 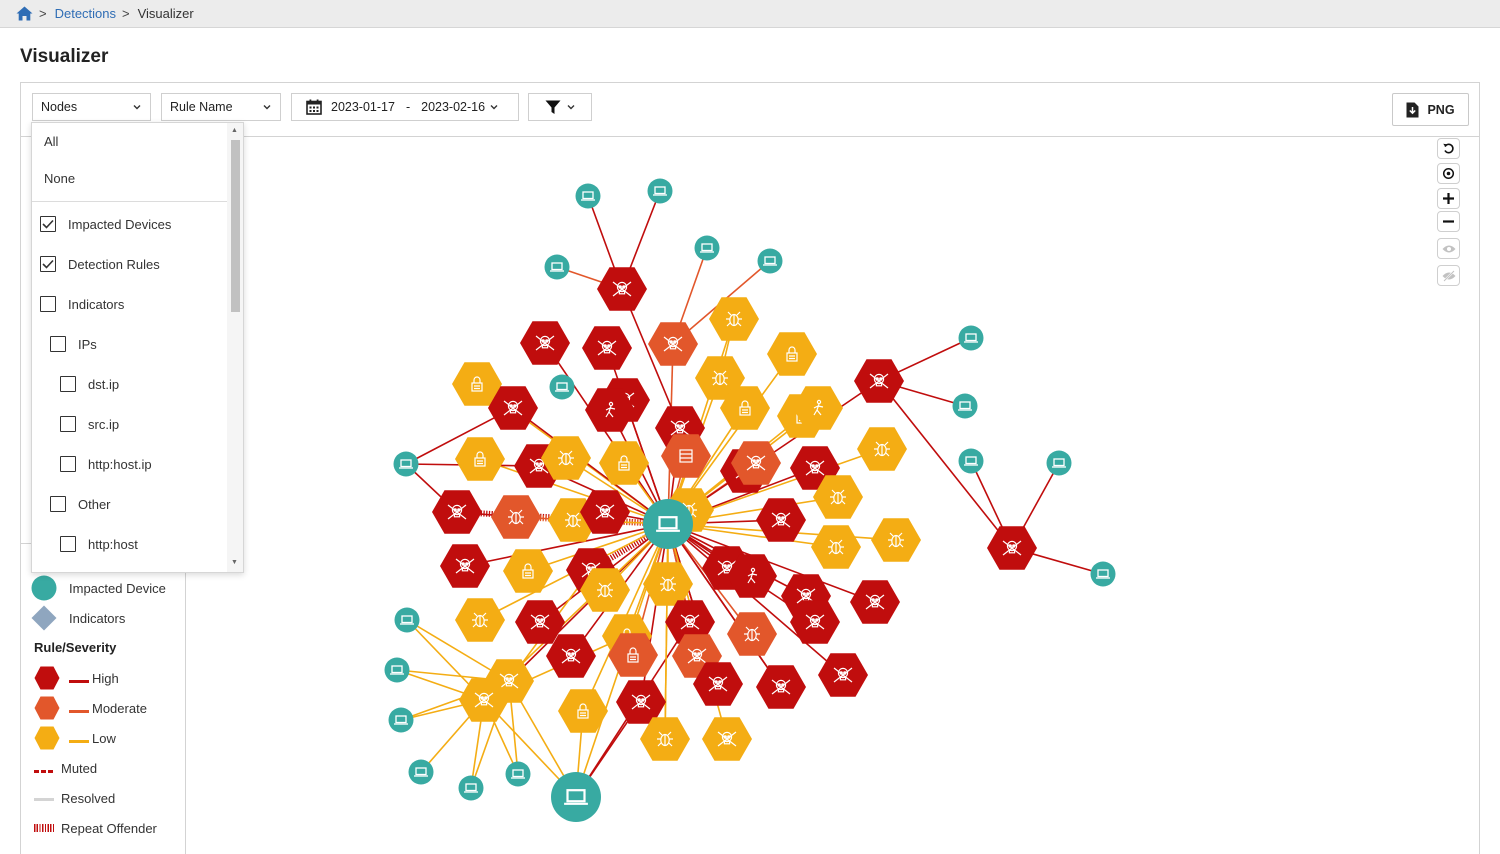 I want to click on center-button, so click(x=1448, y=173).